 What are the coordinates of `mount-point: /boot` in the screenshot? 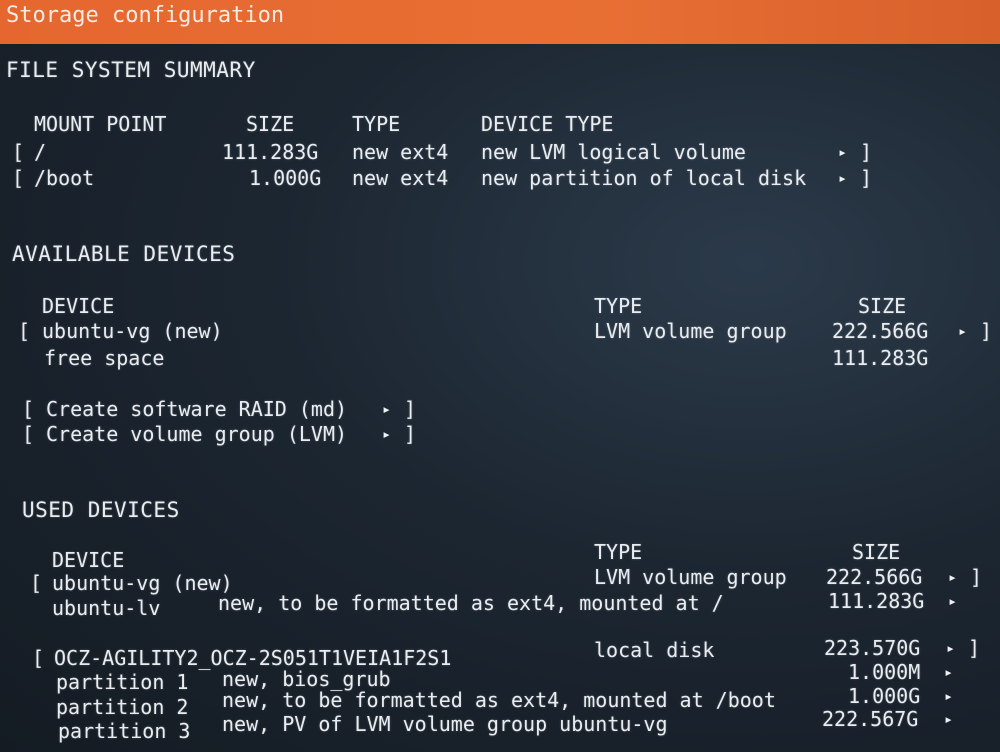 It's located at (64, 178).